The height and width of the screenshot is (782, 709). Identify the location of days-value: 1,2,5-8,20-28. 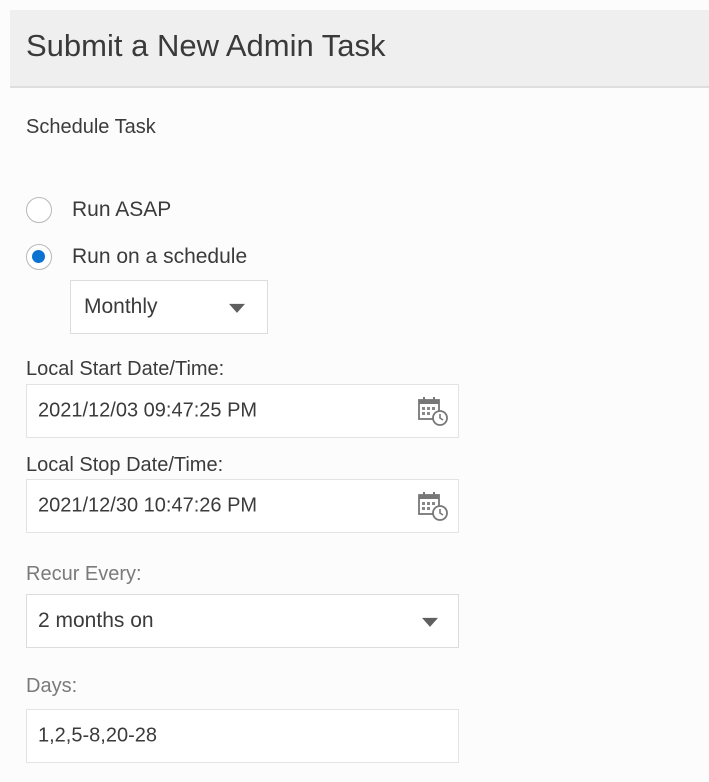
(97, 735).